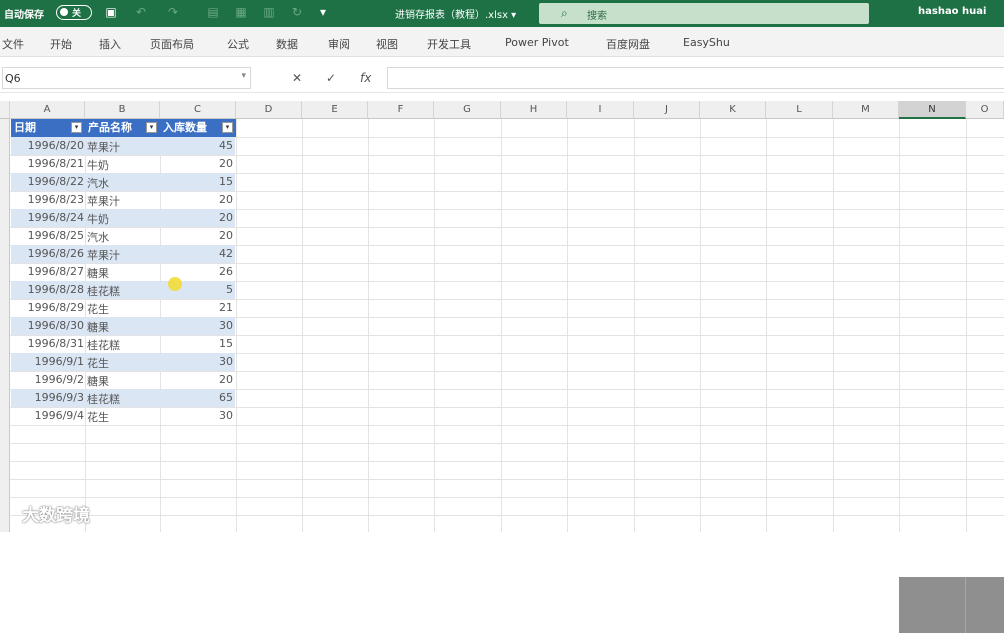 This screenshot has width=1004, height=633. Describe the element at coordinates (47, 343) in the screenshot. I see `cell-date: 1996/8/31` at that location.